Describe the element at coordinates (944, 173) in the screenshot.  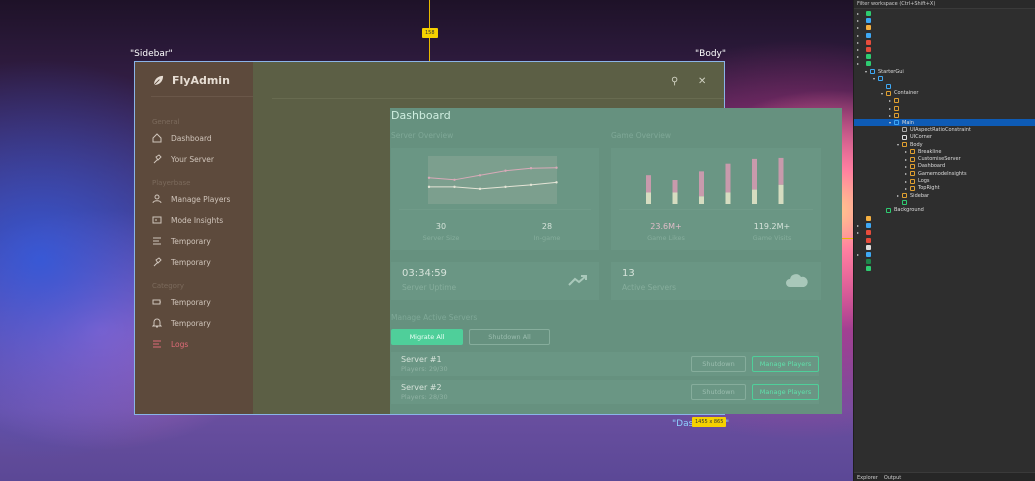
I see `explorer-tree-row: ▸ GamemodeInsights` at that location.